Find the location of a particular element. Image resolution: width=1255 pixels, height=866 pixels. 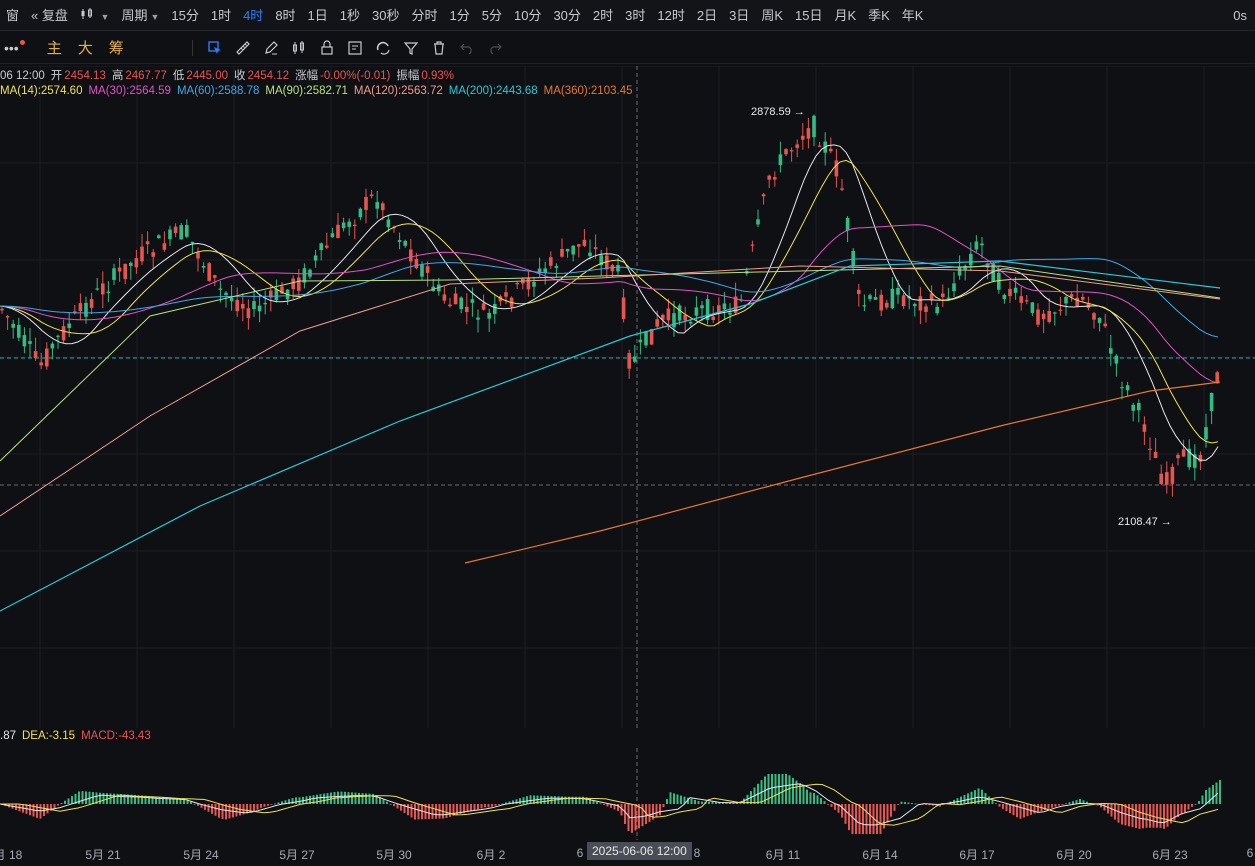

redo-icon is located at coordinates (495, 48).